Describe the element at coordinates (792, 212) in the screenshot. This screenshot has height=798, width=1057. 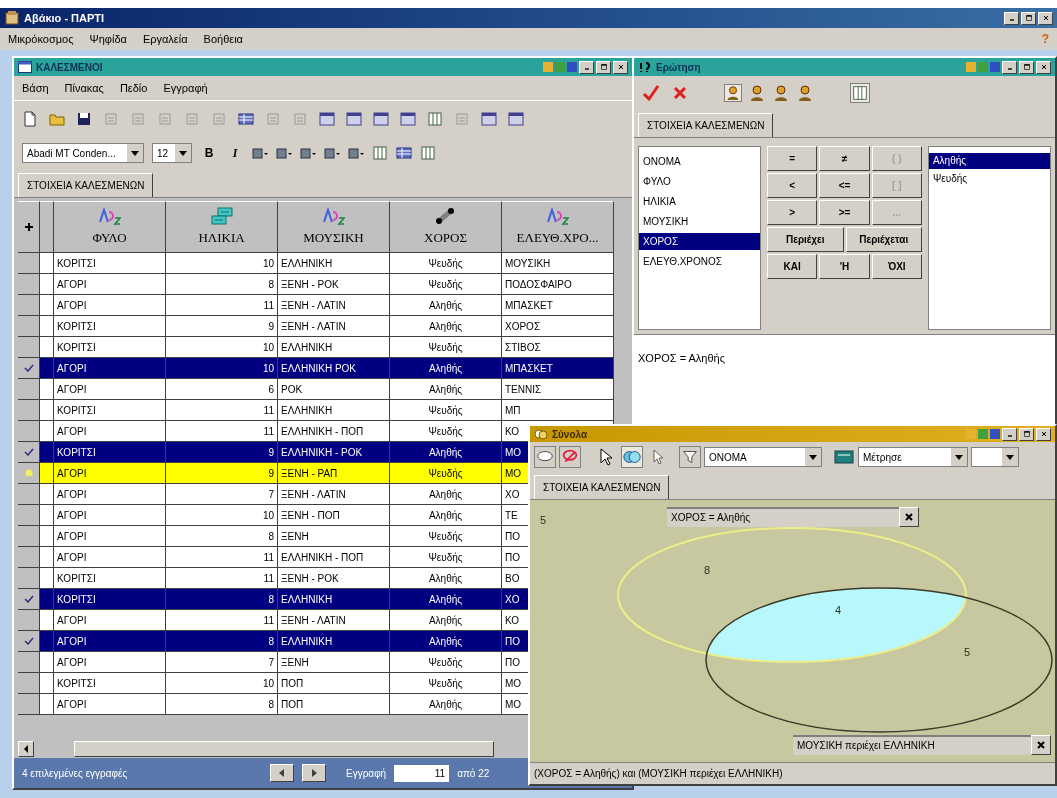
I see `operator-button: >` at that location.